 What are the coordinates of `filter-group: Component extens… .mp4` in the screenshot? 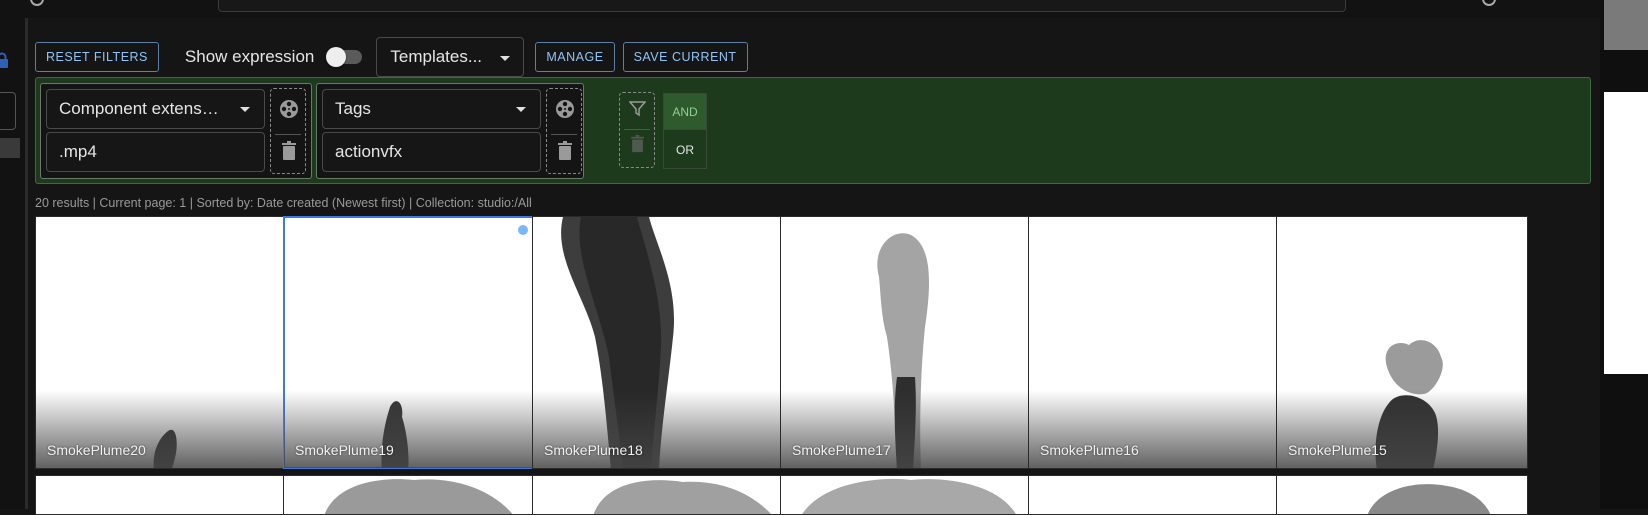 It's located at (176, 131).